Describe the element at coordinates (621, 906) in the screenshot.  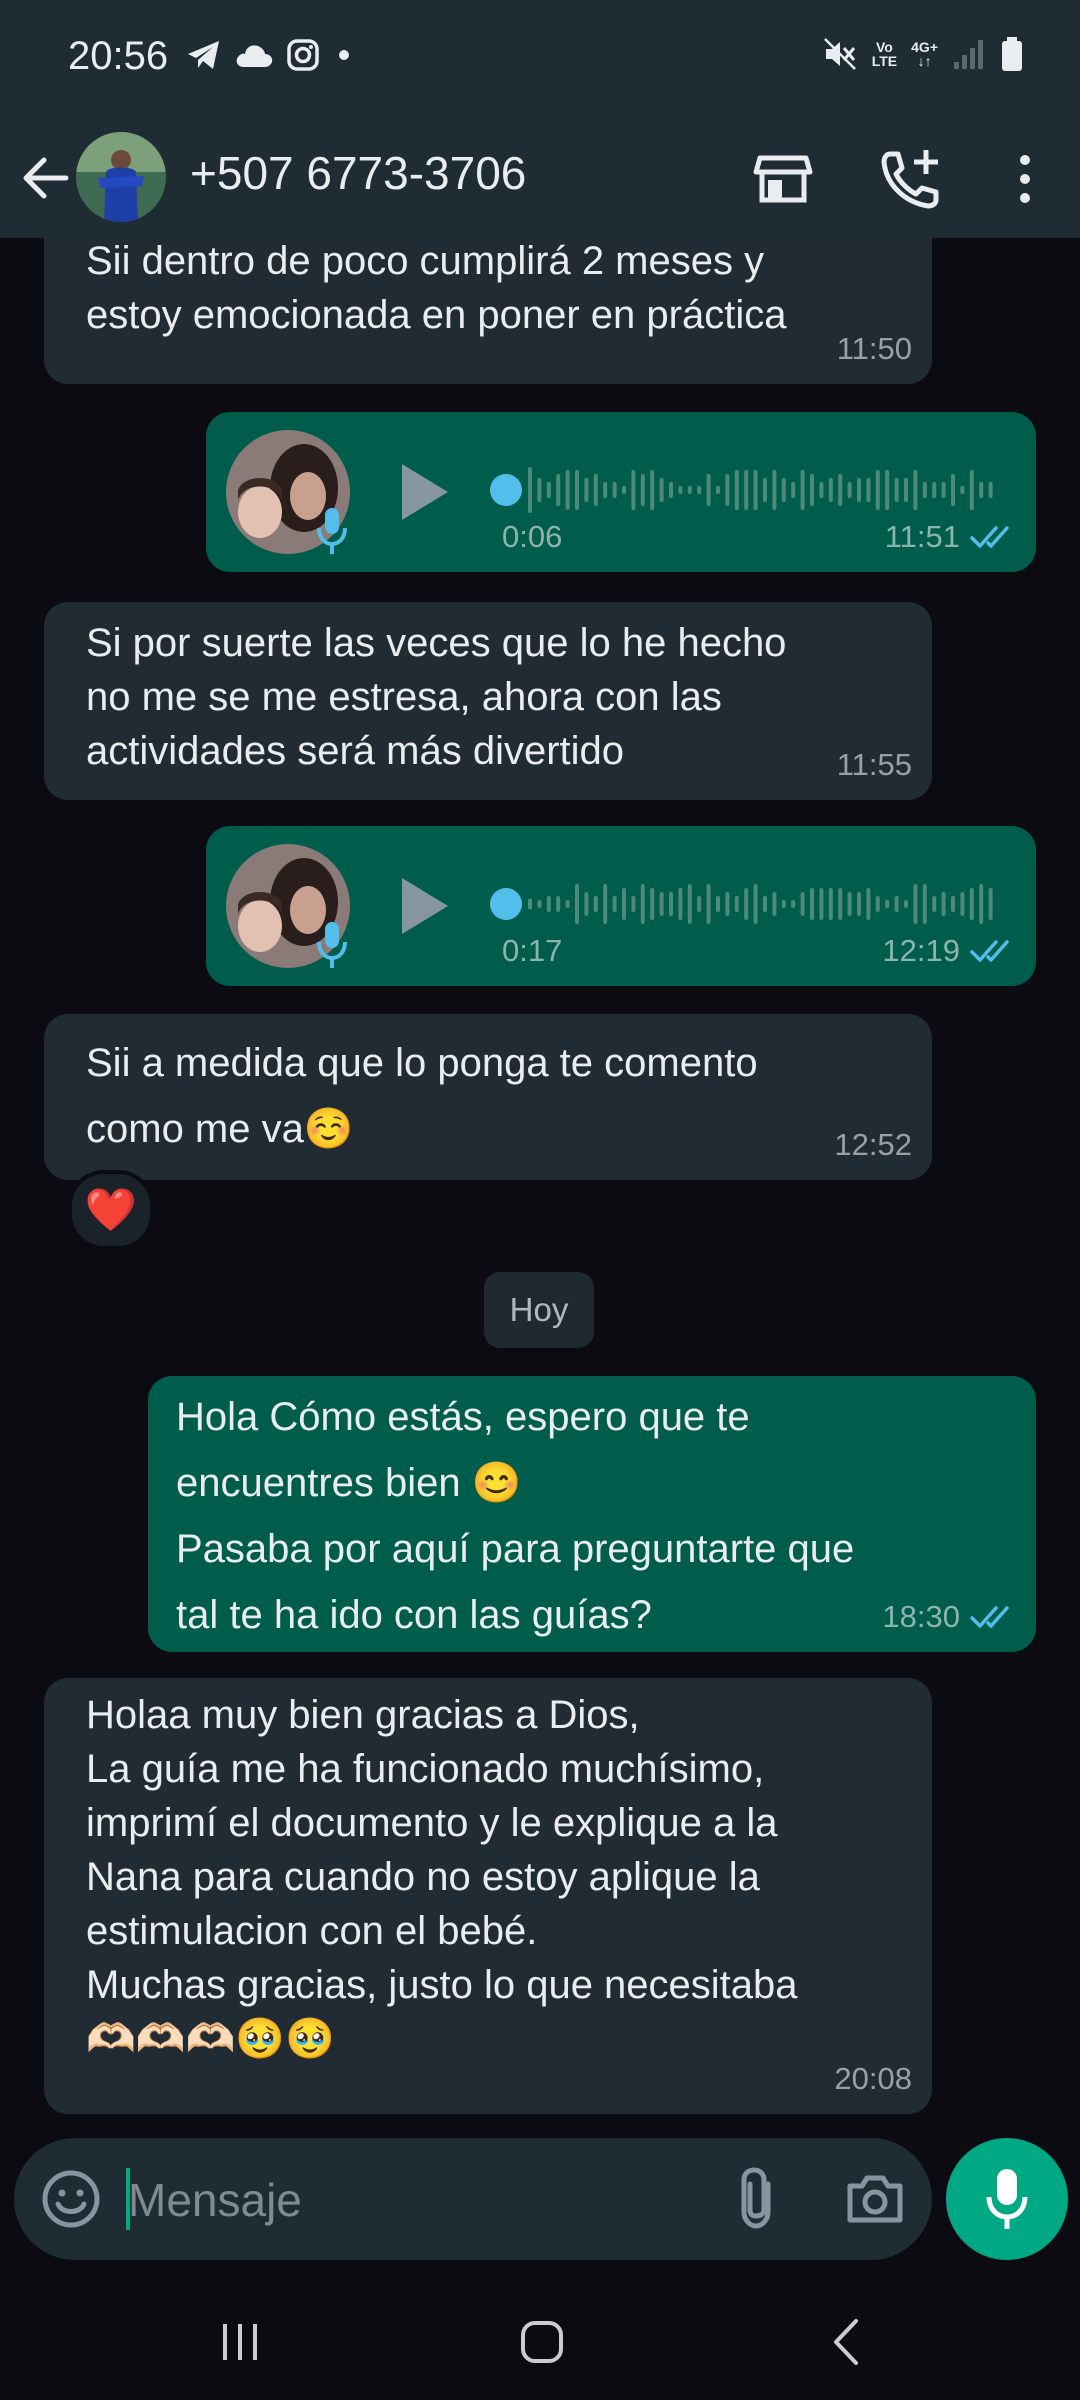
I see `voice-message-outgoing: 0:17 12:19` at that location.